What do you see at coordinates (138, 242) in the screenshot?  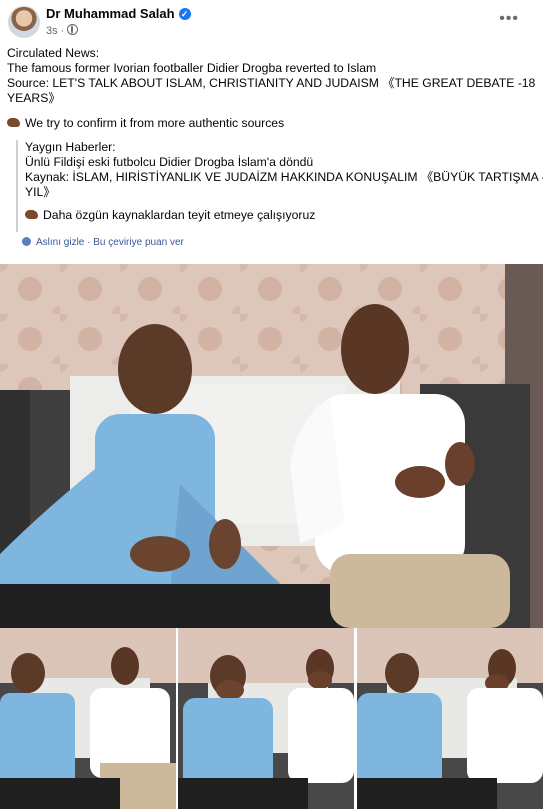 I see `rate-translation-link: Bu çeviriye puan ver` at bounding box center [138, 242].